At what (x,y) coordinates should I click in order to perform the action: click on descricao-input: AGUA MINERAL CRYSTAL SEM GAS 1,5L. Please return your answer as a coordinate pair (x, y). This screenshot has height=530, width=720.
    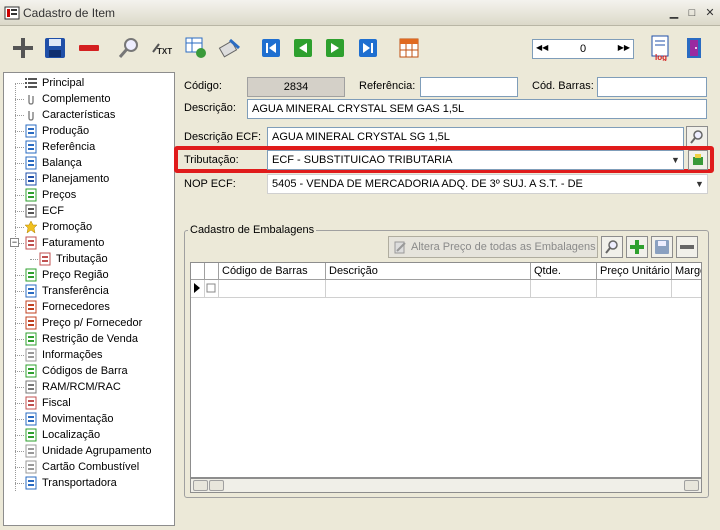
    Looking at the image, I should click on (477, 109).